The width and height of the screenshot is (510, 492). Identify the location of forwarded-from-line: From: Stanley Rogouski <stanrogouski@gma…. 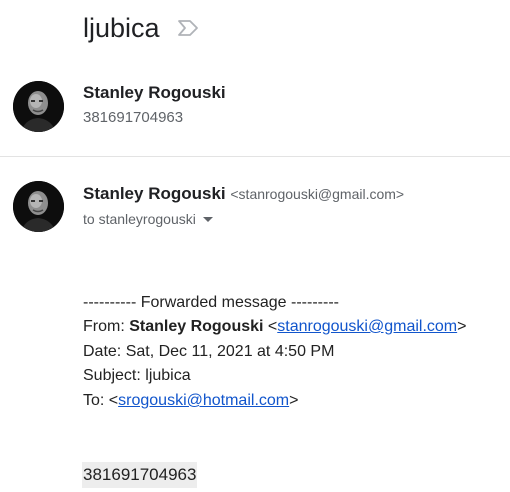
(274, 327).